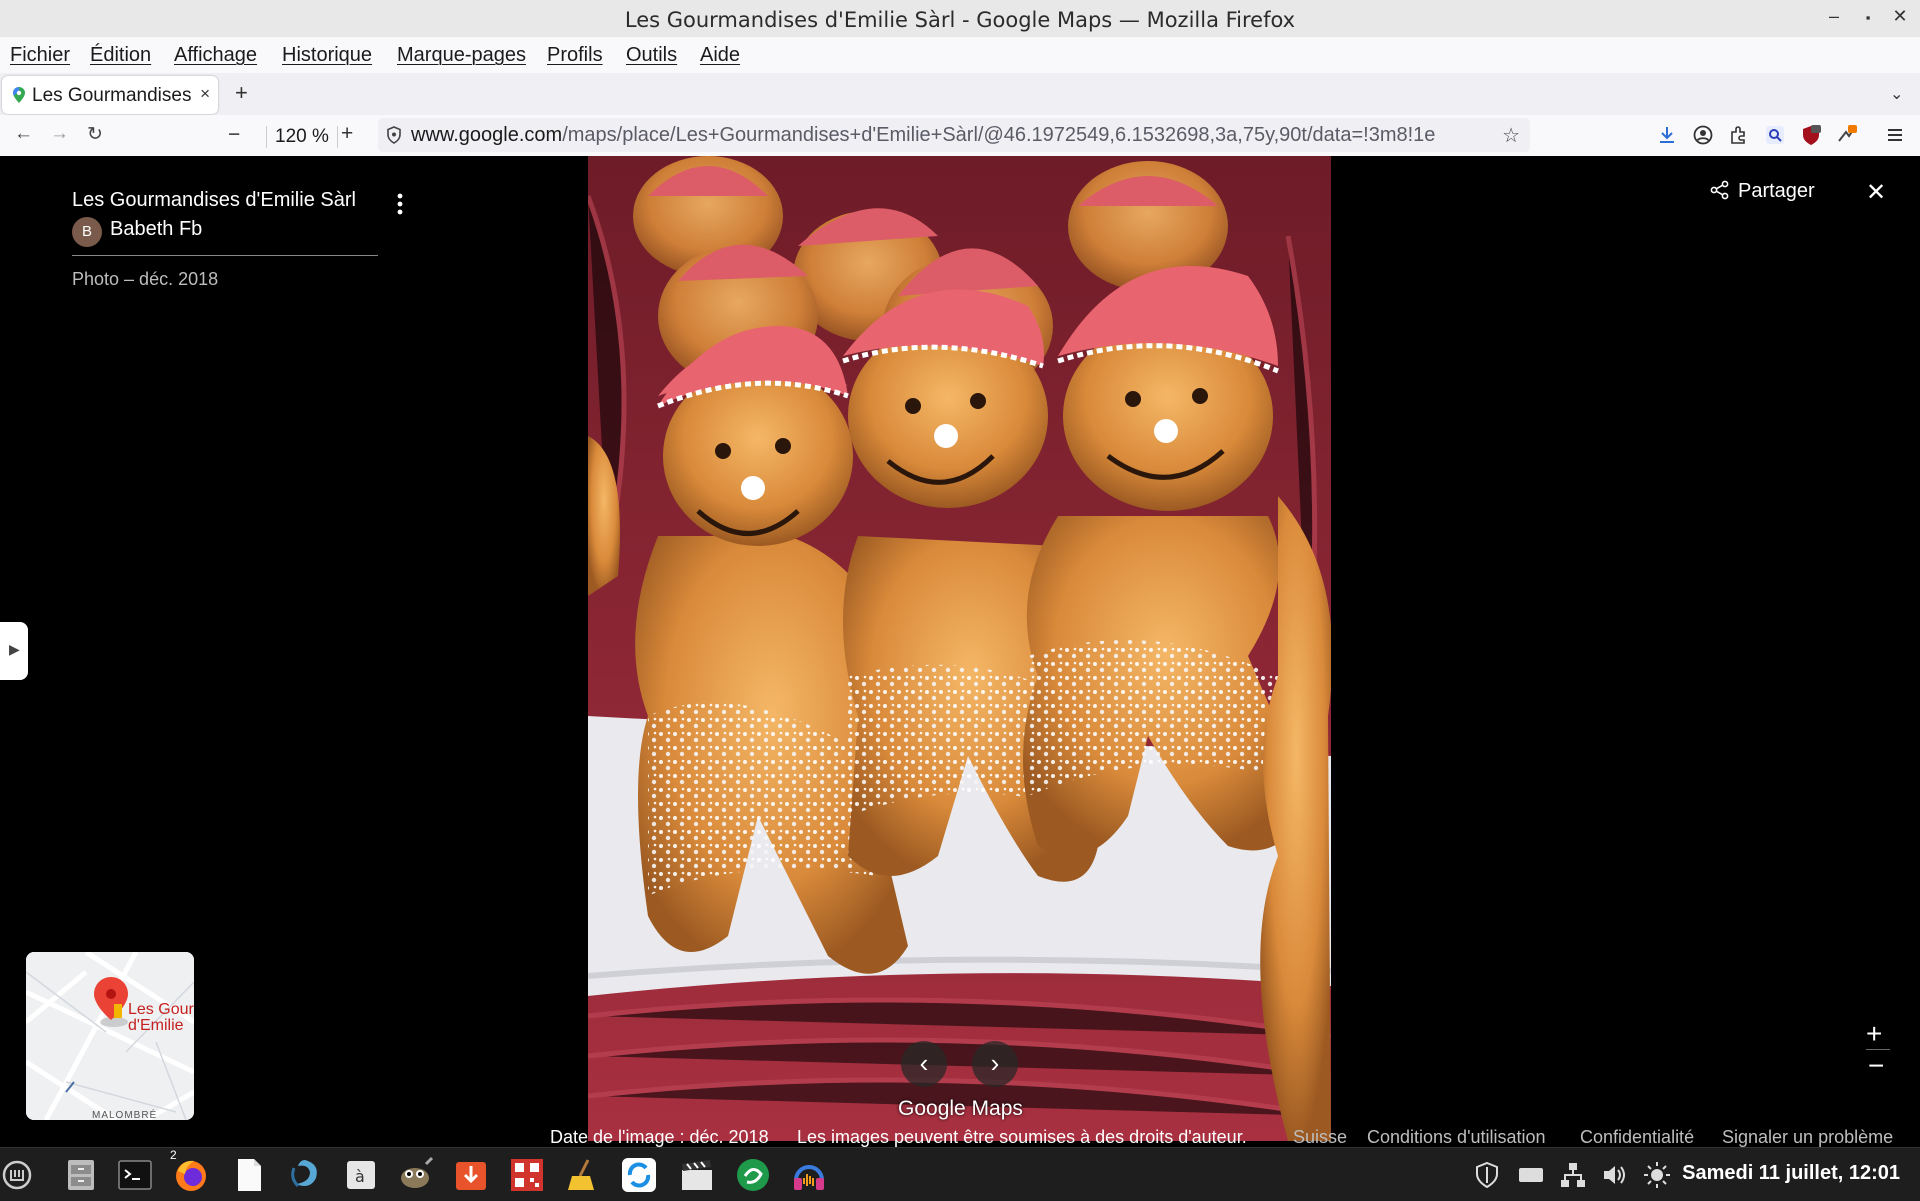 The width and height of the screenshot is (1920, 1201). Describe the element at coordinates (924, 1064) in the screenshot. I see `previous-photo-button: ‹` at that location.